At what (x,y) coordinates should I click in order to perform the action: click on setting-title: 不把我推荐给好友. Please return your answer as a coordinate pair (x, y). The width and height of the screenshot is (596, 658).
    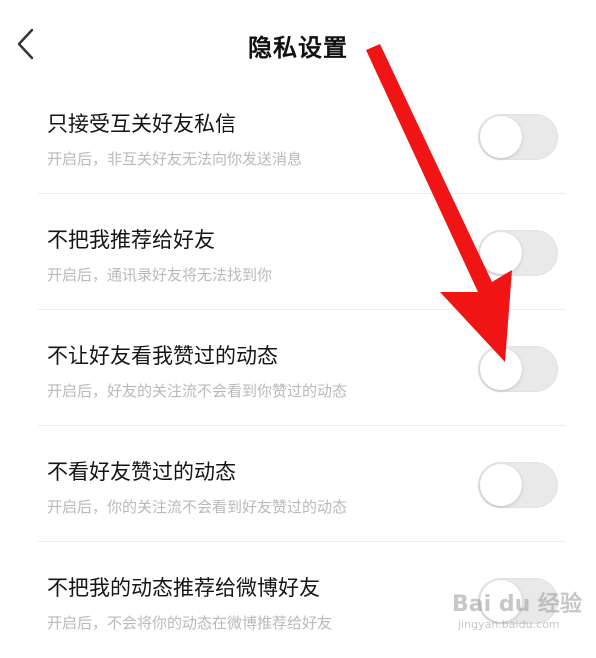
    Looking at the image, I should click on (131, 240).